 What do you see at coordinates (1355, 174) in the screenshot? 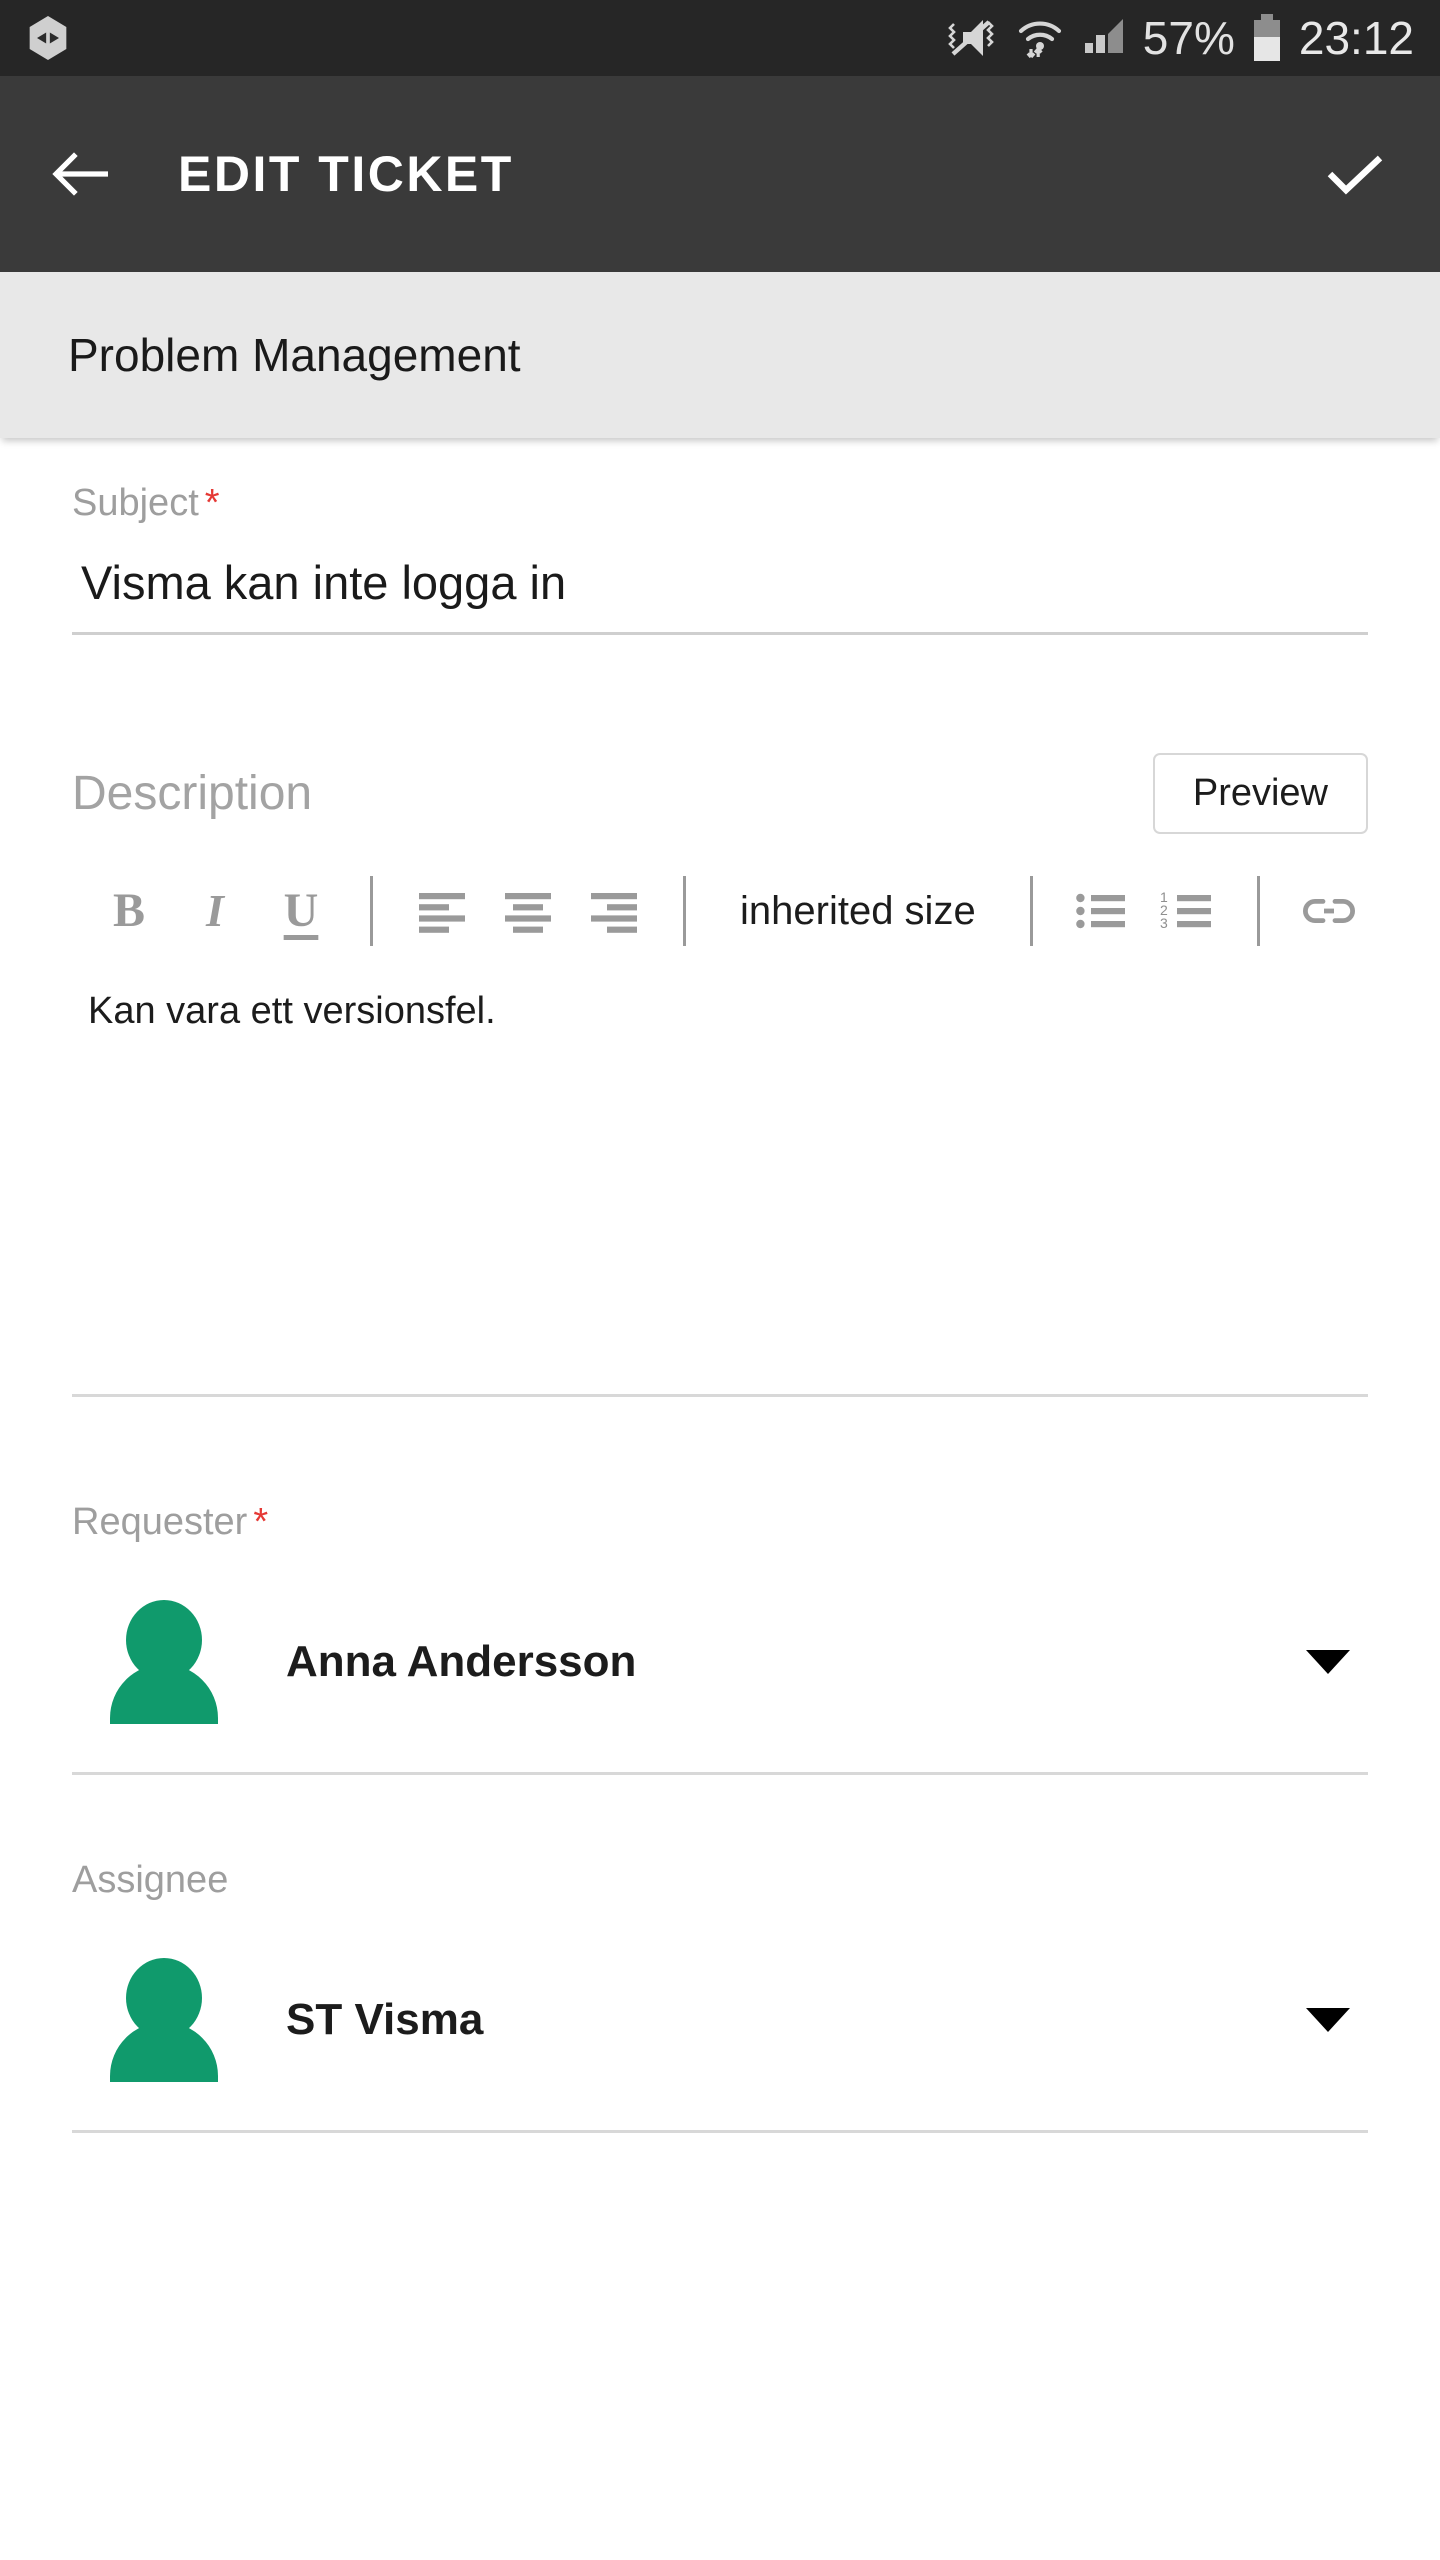
I see `checkmark-icon` at bounding box center [1355, 174].